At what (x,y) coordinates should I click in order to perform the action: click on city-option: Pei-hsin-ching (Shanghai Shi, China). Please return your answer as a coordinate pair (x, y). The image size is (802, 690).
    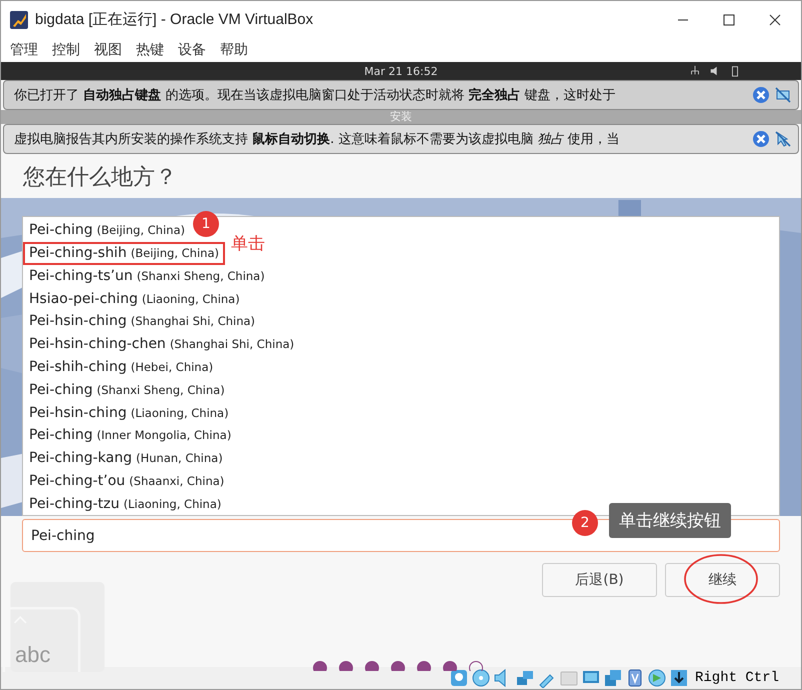
    Looking at the image, I should click on (142, 321).